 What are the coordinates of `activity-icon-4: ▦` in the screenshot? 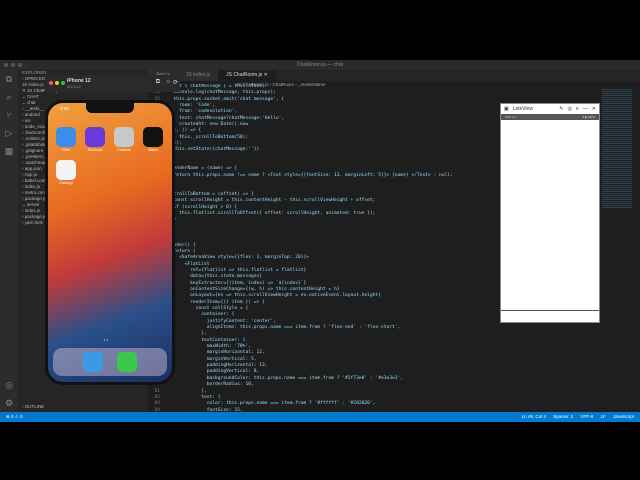 It's located at (9, 151).